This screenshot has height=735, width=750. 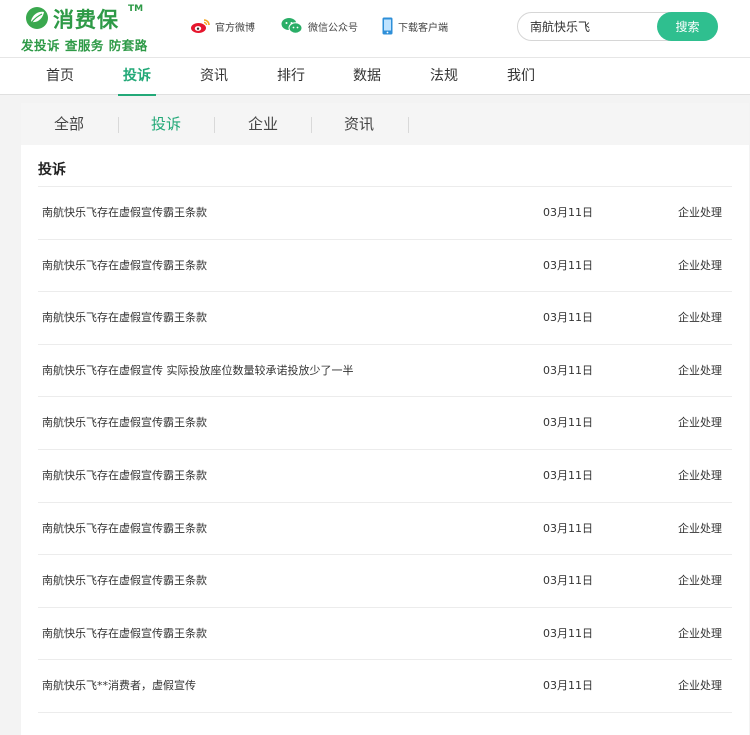 I want to click on tab-companies: 企业, so click(x=263, y=124).